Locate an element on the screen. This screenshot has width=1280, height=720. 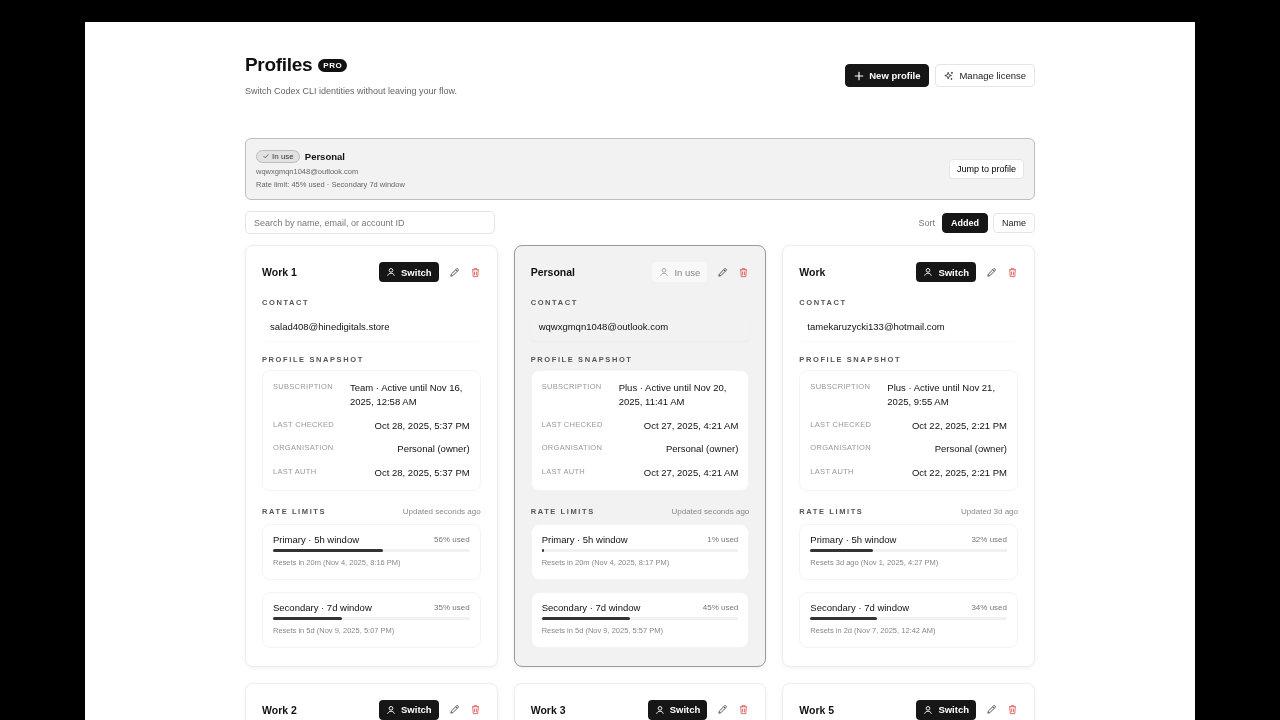
in-use-badge: In use is located at coordinates (278, 156).